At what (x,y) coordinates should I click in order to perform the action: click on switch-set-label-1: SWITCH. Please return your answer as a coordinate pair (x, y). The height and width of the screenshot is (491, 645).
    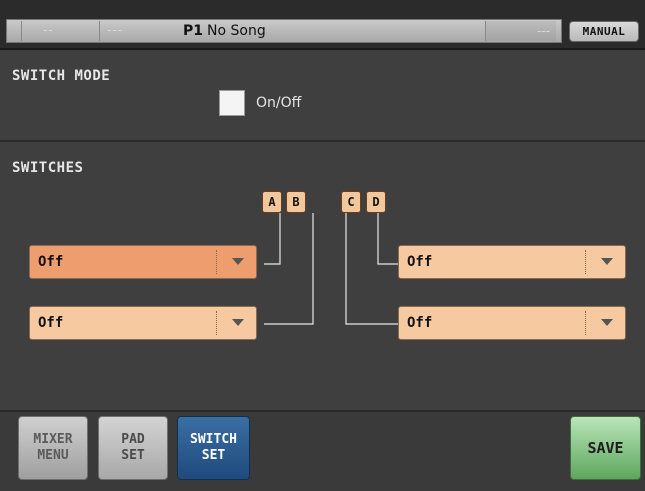
    Looking at the image, I should click on (213, 439).